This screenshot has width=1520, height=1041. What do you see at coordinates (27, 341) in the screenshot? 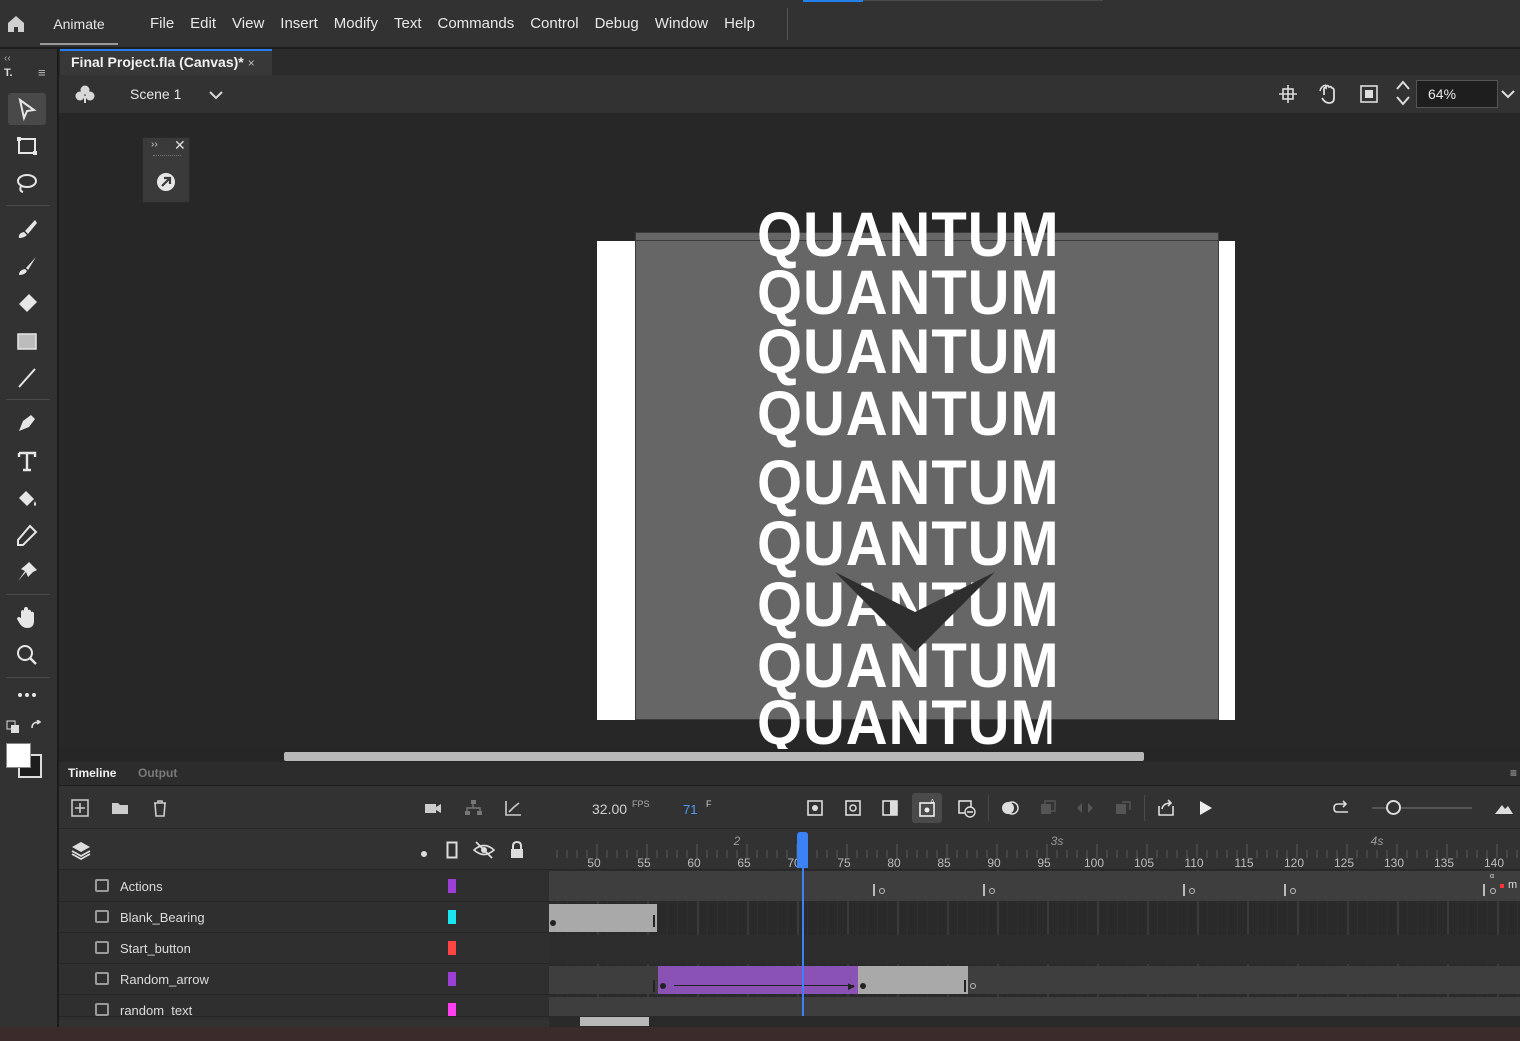
I see `rectangle-tool-icon` at bounding box center [27, 341].